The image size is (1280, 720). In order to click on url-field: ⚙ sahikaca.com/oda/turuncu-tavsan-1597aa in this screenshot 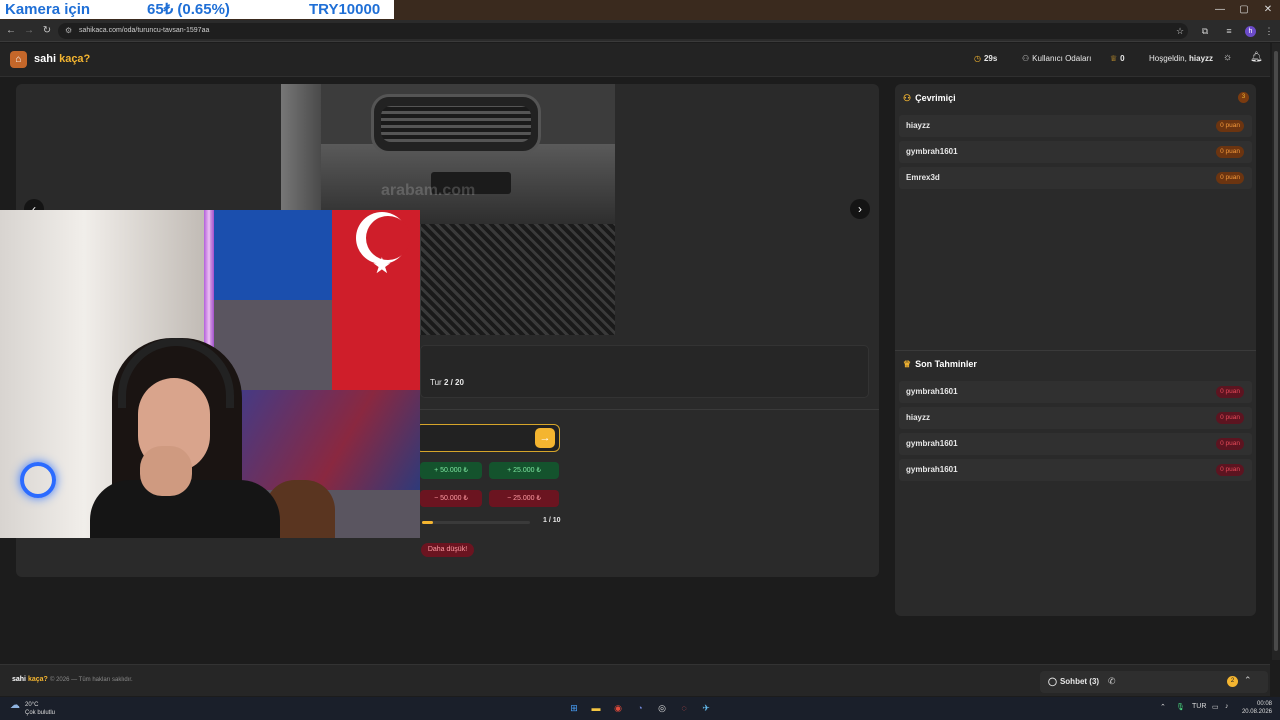, I will do `click(623, 31)`.